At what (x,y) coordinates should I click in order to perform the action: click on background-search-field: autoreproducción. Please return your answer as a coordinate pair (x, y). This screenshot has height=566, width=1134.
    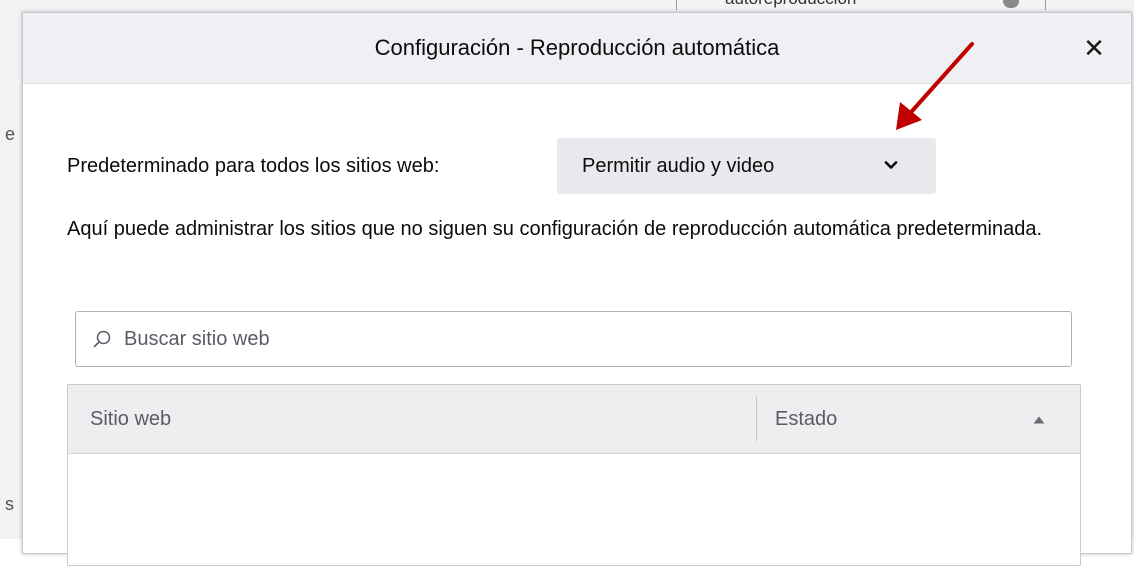
    Looking at the image, I should click on (861, 5).